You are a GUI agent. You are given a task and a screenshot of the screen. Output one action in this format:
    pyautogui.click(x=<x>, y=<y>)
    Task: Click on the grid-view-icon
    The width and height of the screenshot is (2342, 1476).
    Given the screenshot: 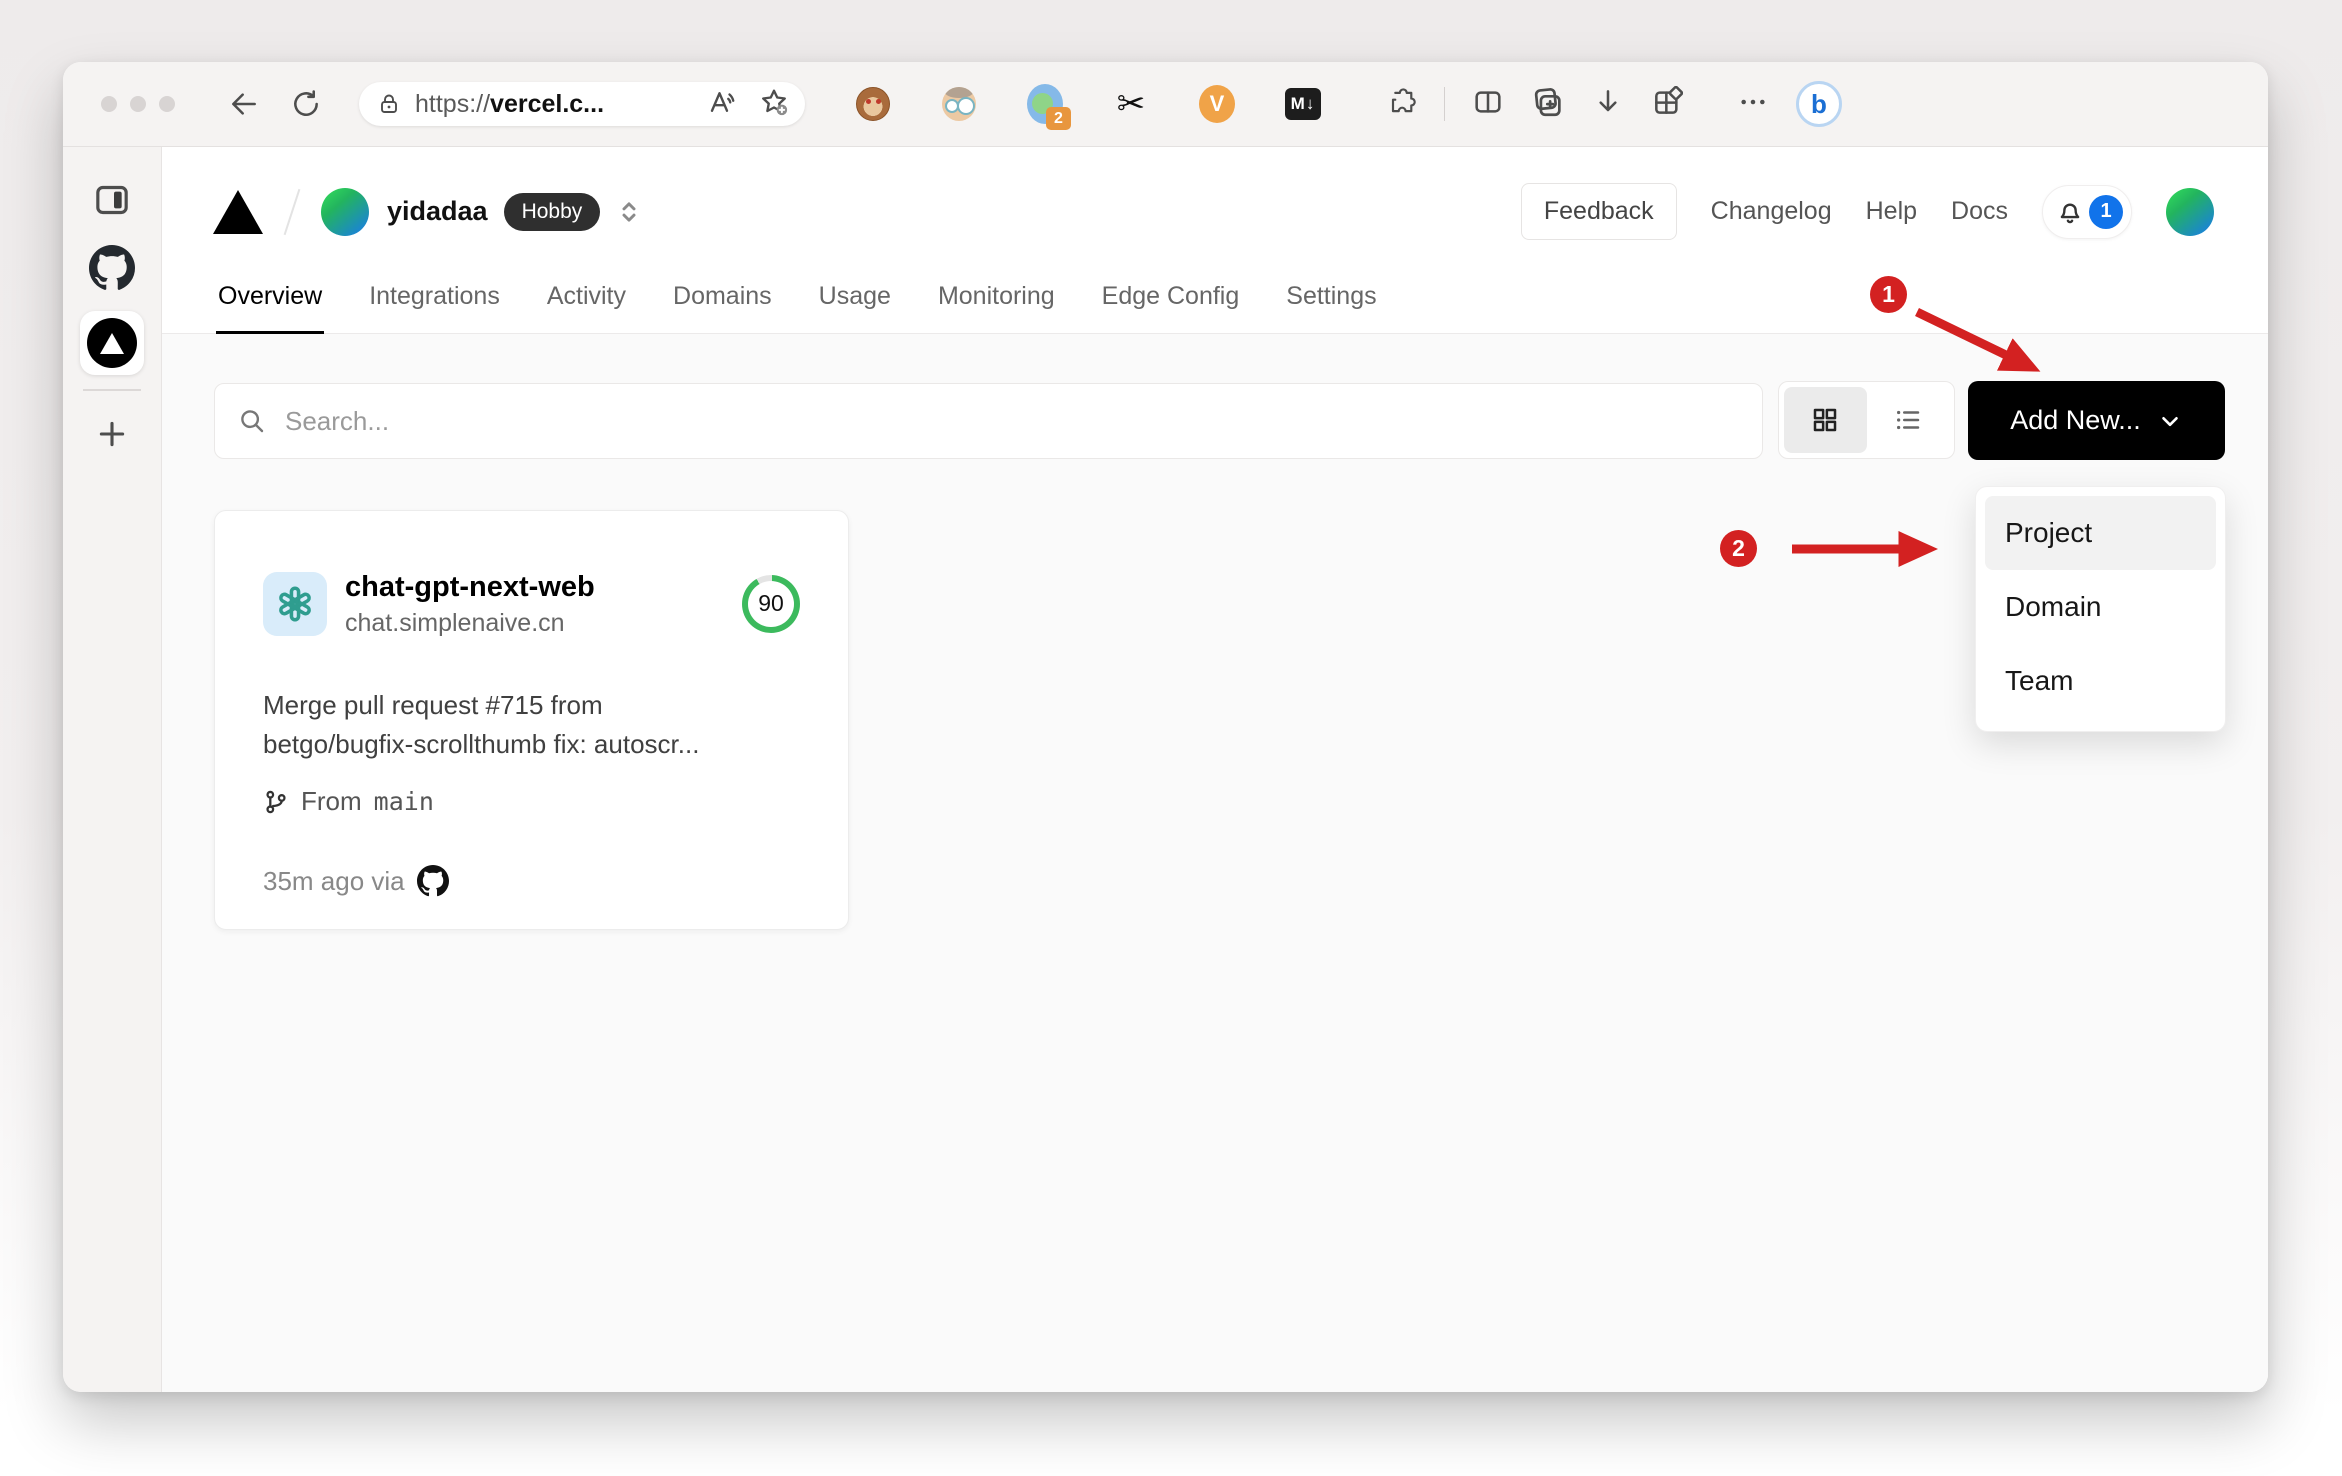 What is the action you would take?
    pyautogui.click(x=1825, y=420)
    